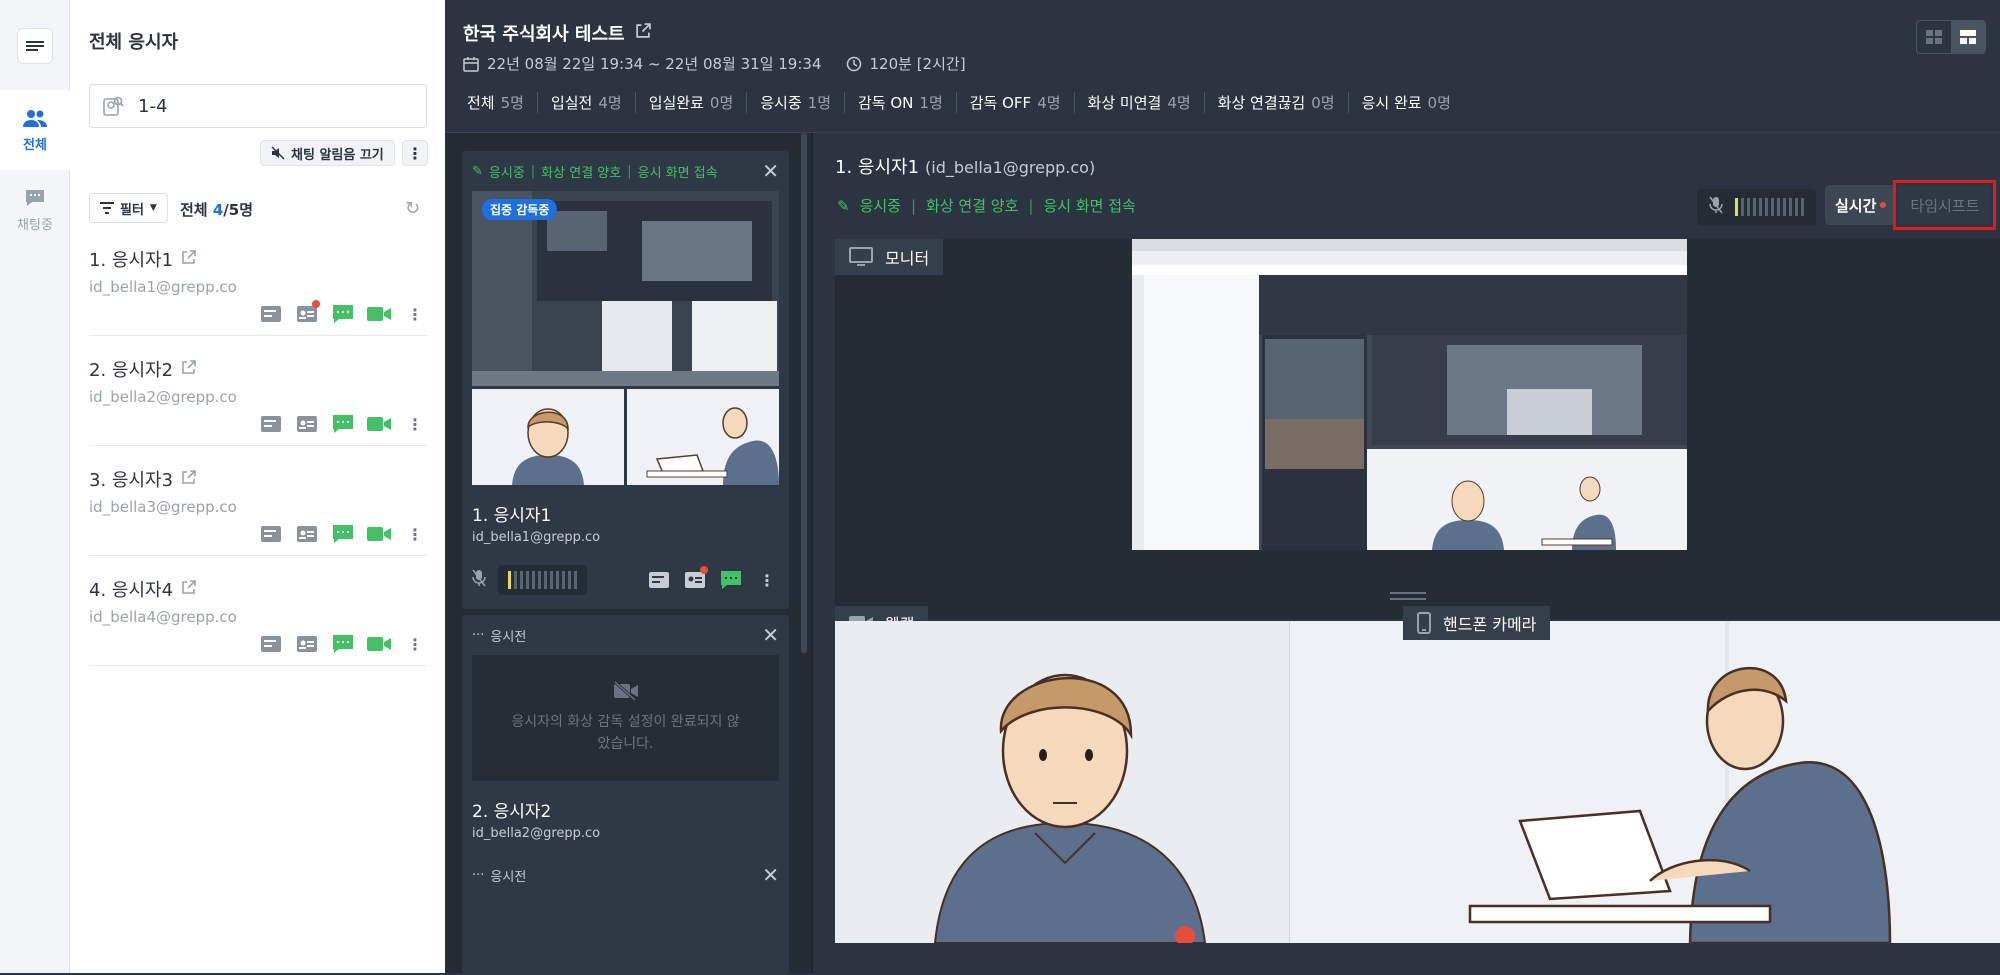  Describe the element at coordinates (412, 208) in the screenshot. I see `refresh-icon: ↻` at that location.